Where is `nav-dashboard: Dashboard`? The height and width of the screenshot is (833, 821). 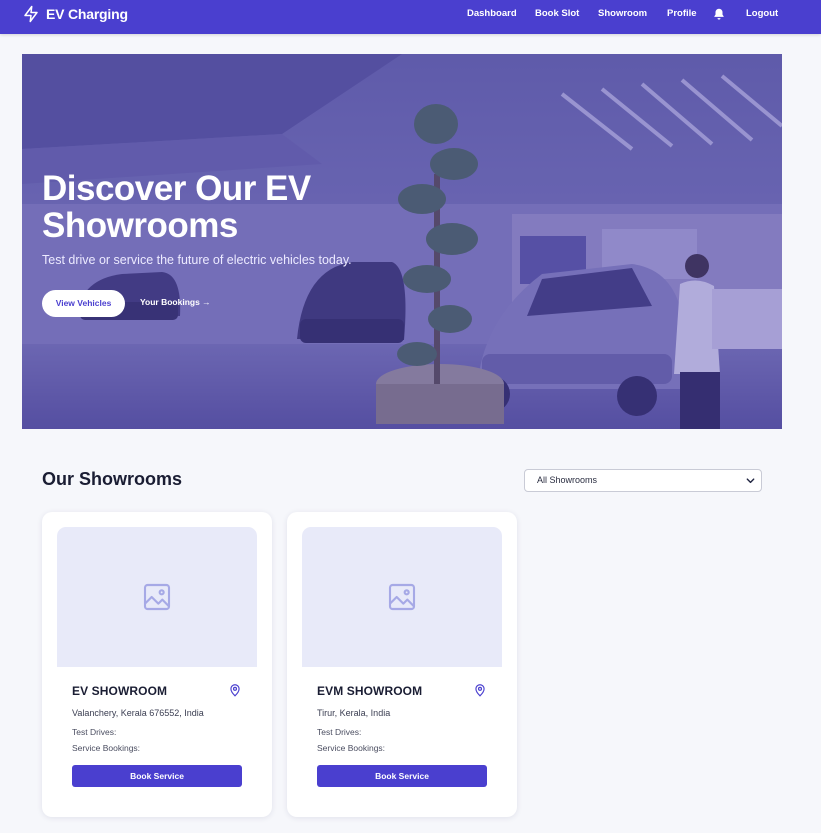
nav-dashboard: Dashboard is located at coordinates (492, 13).